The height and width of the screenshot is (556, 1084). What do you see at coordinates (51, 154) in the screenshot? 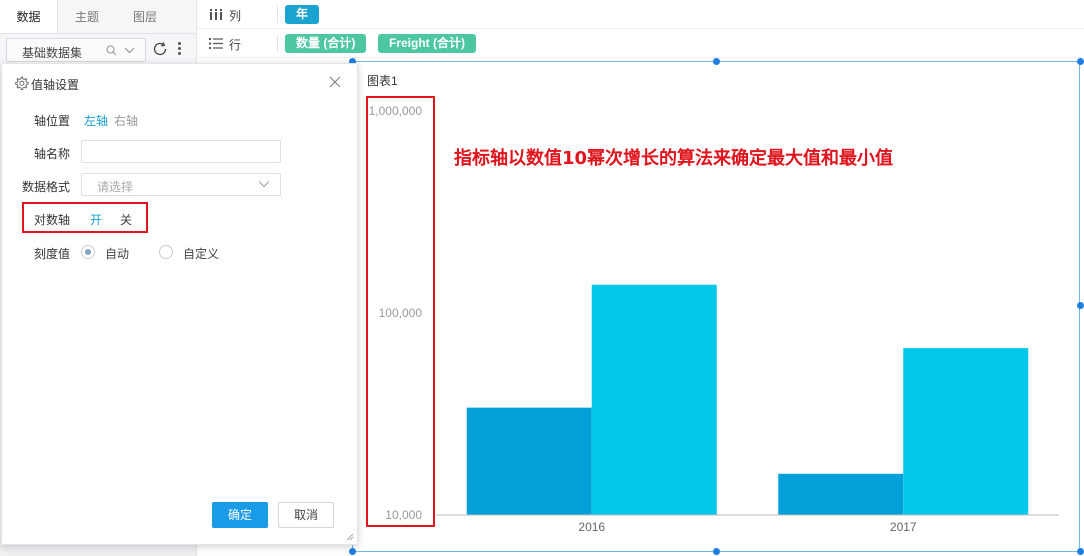
I see `axis-name-label: 轴名称` at bounding box center [51, 154].